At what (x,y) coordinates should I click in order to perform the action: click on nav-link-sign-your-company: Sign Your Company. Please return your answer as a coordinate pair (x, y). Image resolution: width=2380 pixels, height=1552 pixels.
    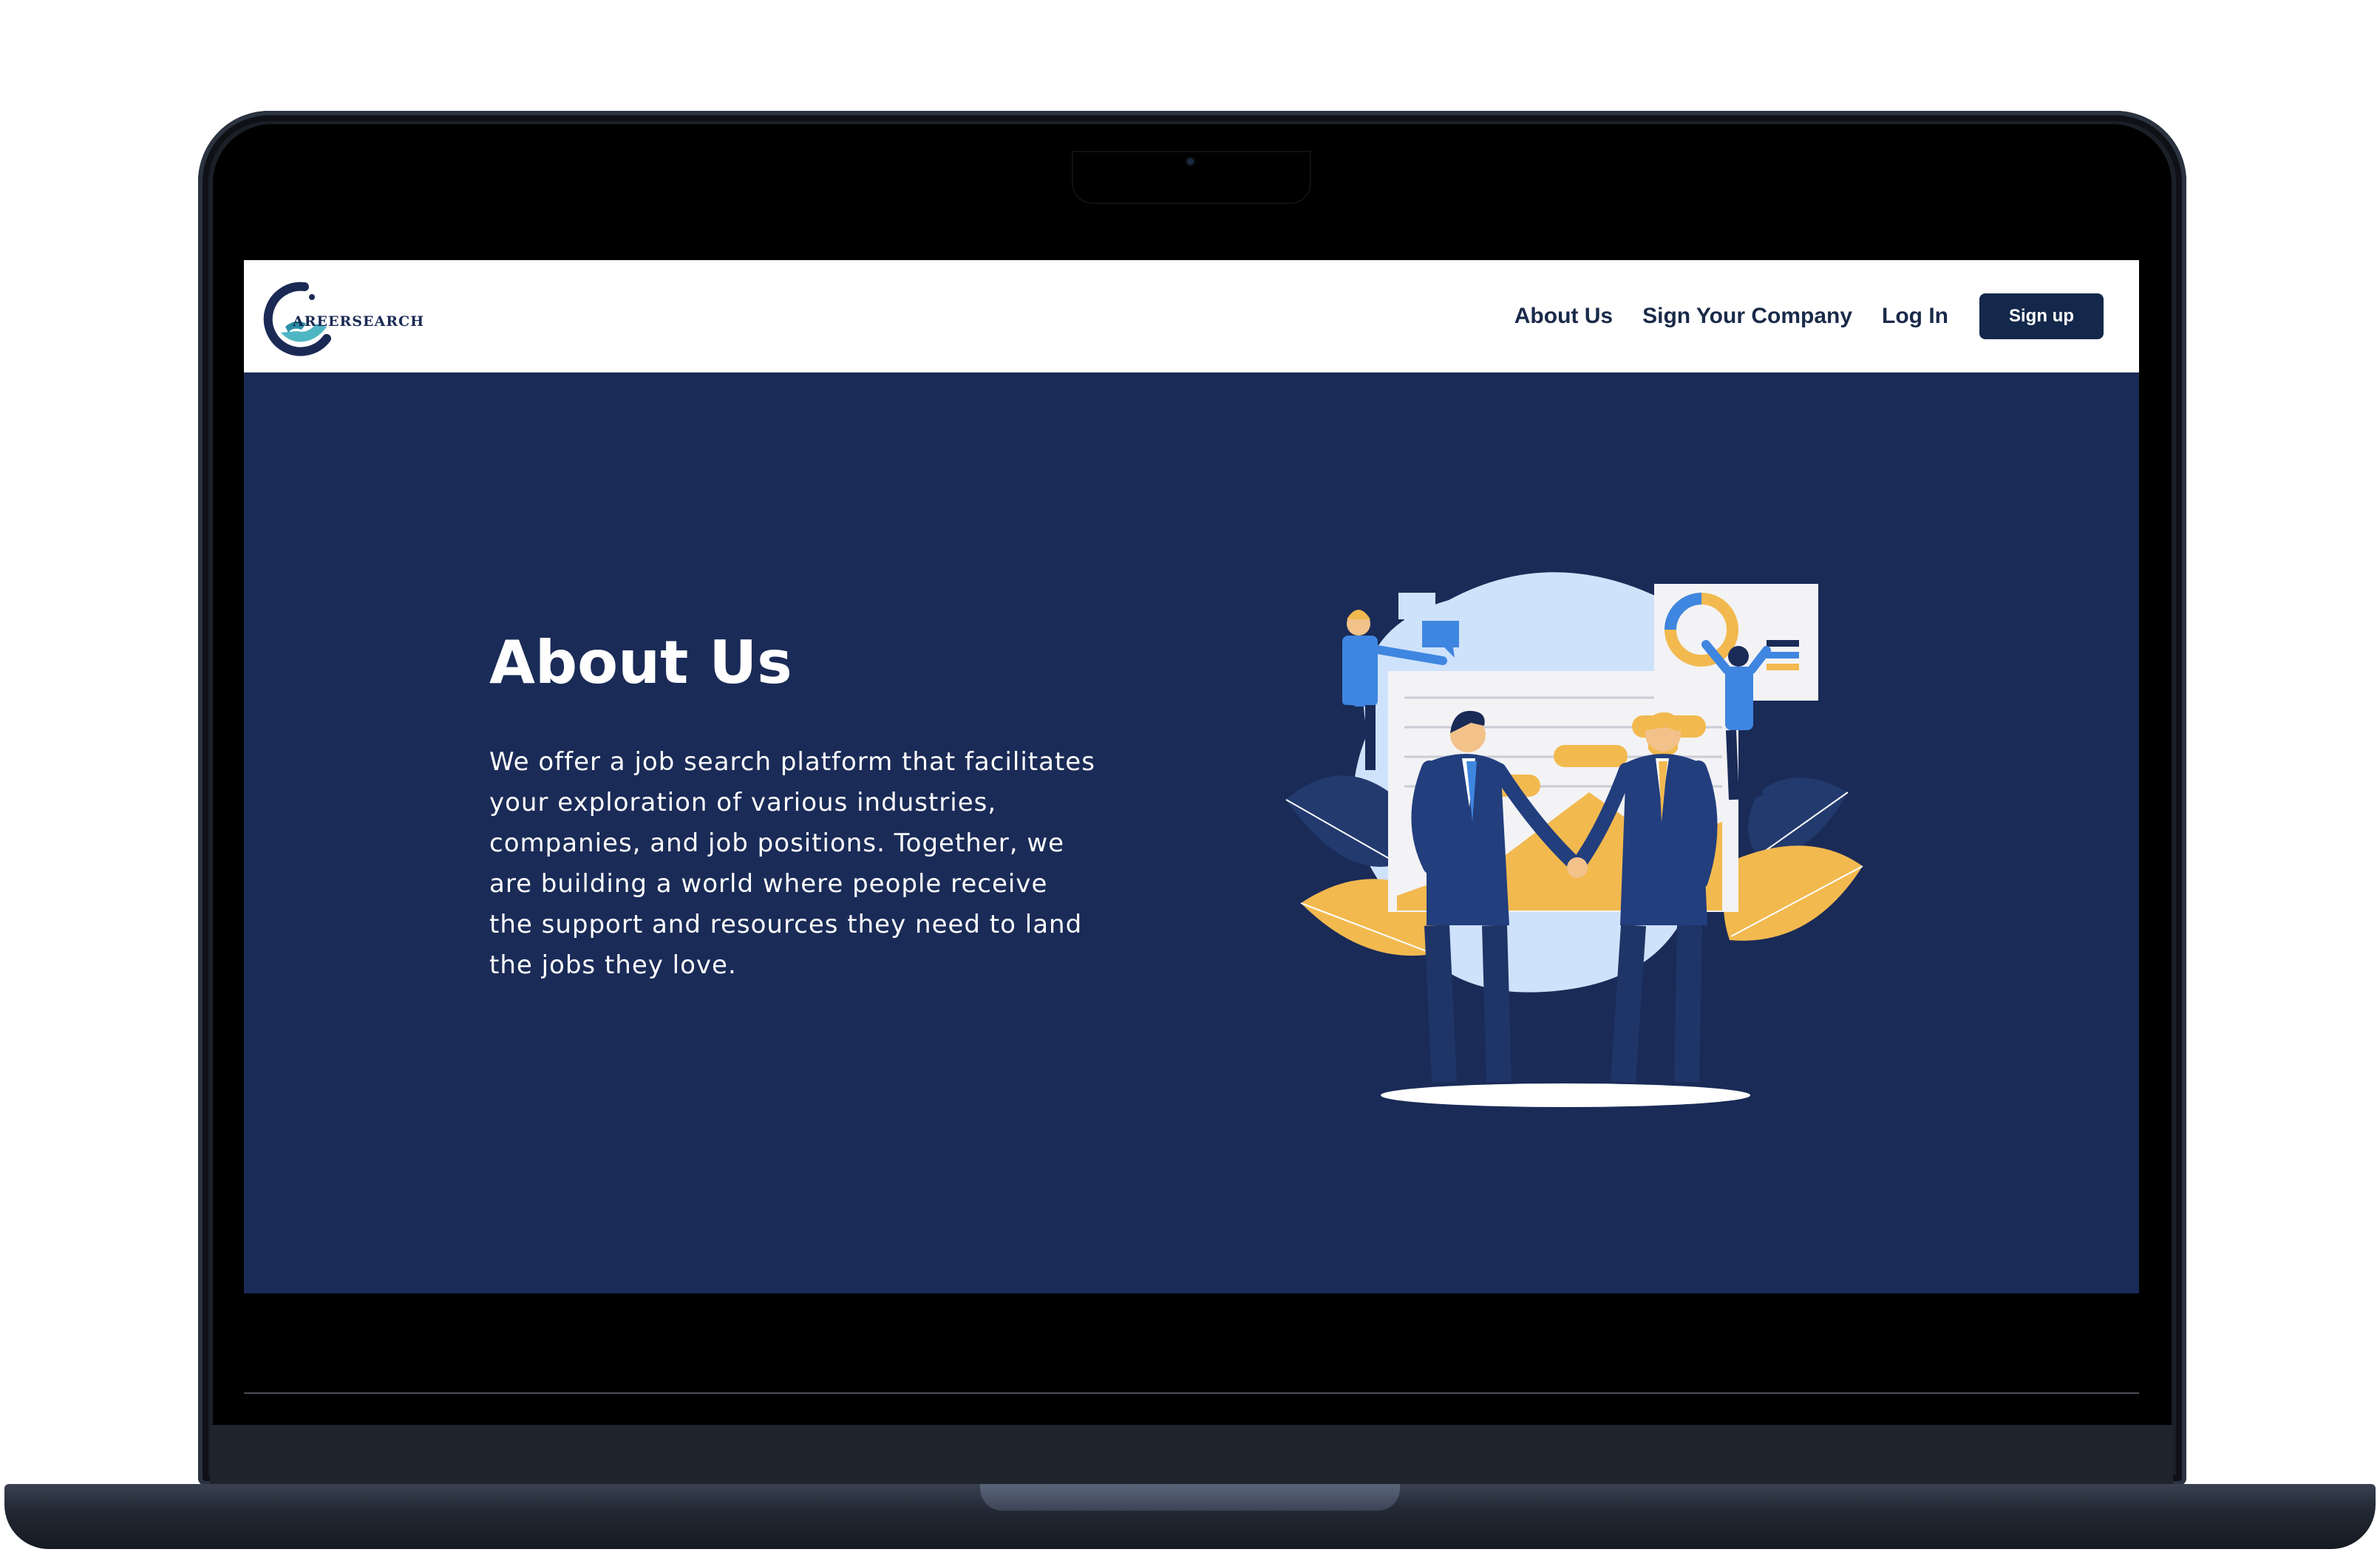
    Looking at the image, I should click on (1747, 317).